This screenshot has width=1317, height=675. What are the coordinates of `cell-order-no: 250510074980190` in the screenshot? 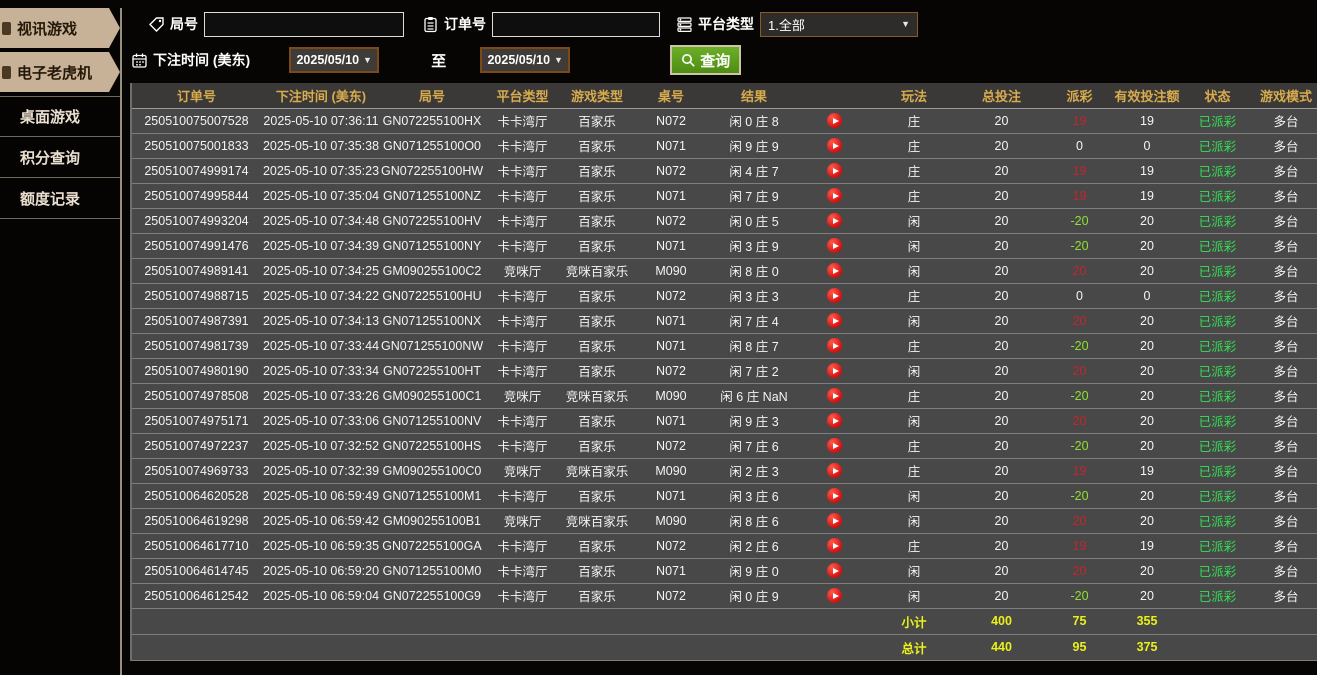 It's located at (196, 371).